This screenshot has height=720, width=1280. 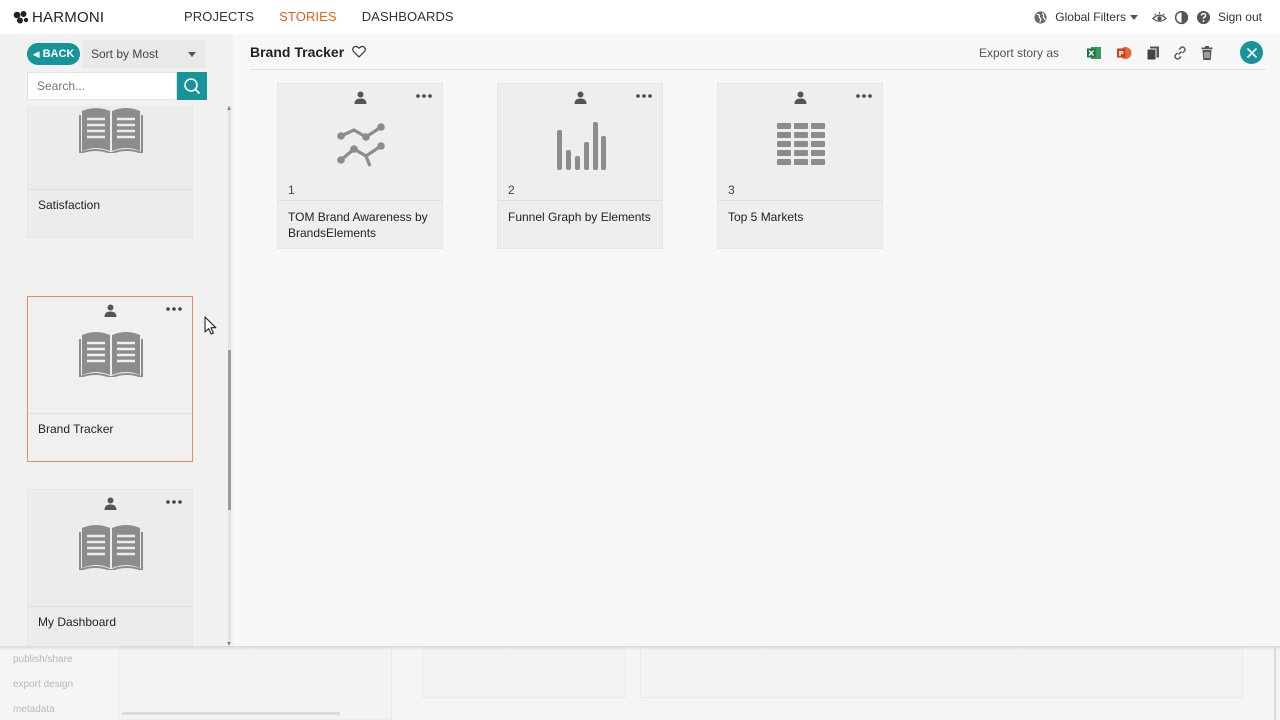 What do you see at coordinates (361, 145) in the screenshot?
I see `line-chart-icon` at bounding box center [361, 145].